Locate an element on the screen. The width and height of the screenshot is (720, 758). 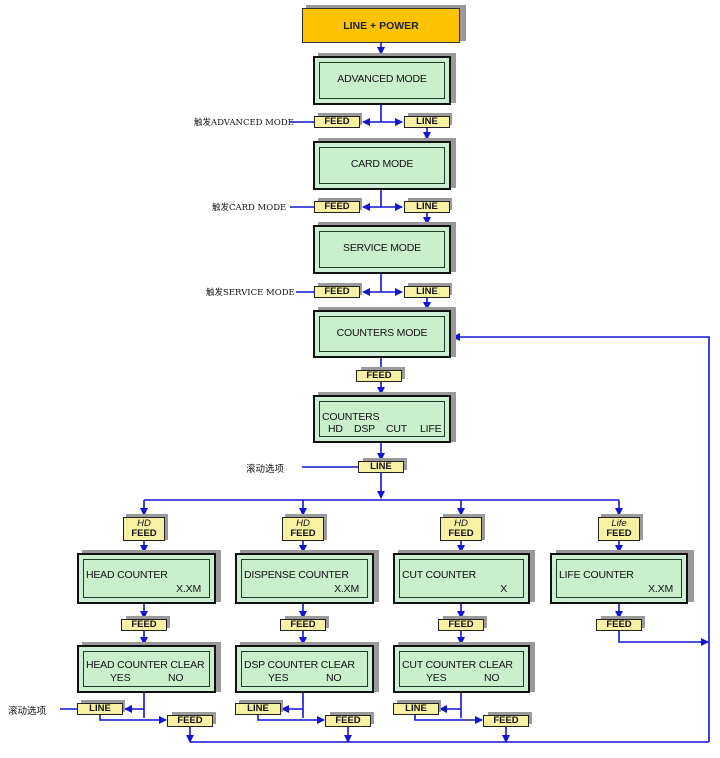
menu-option-dsp: DSP is located at coordinates (364, 429).